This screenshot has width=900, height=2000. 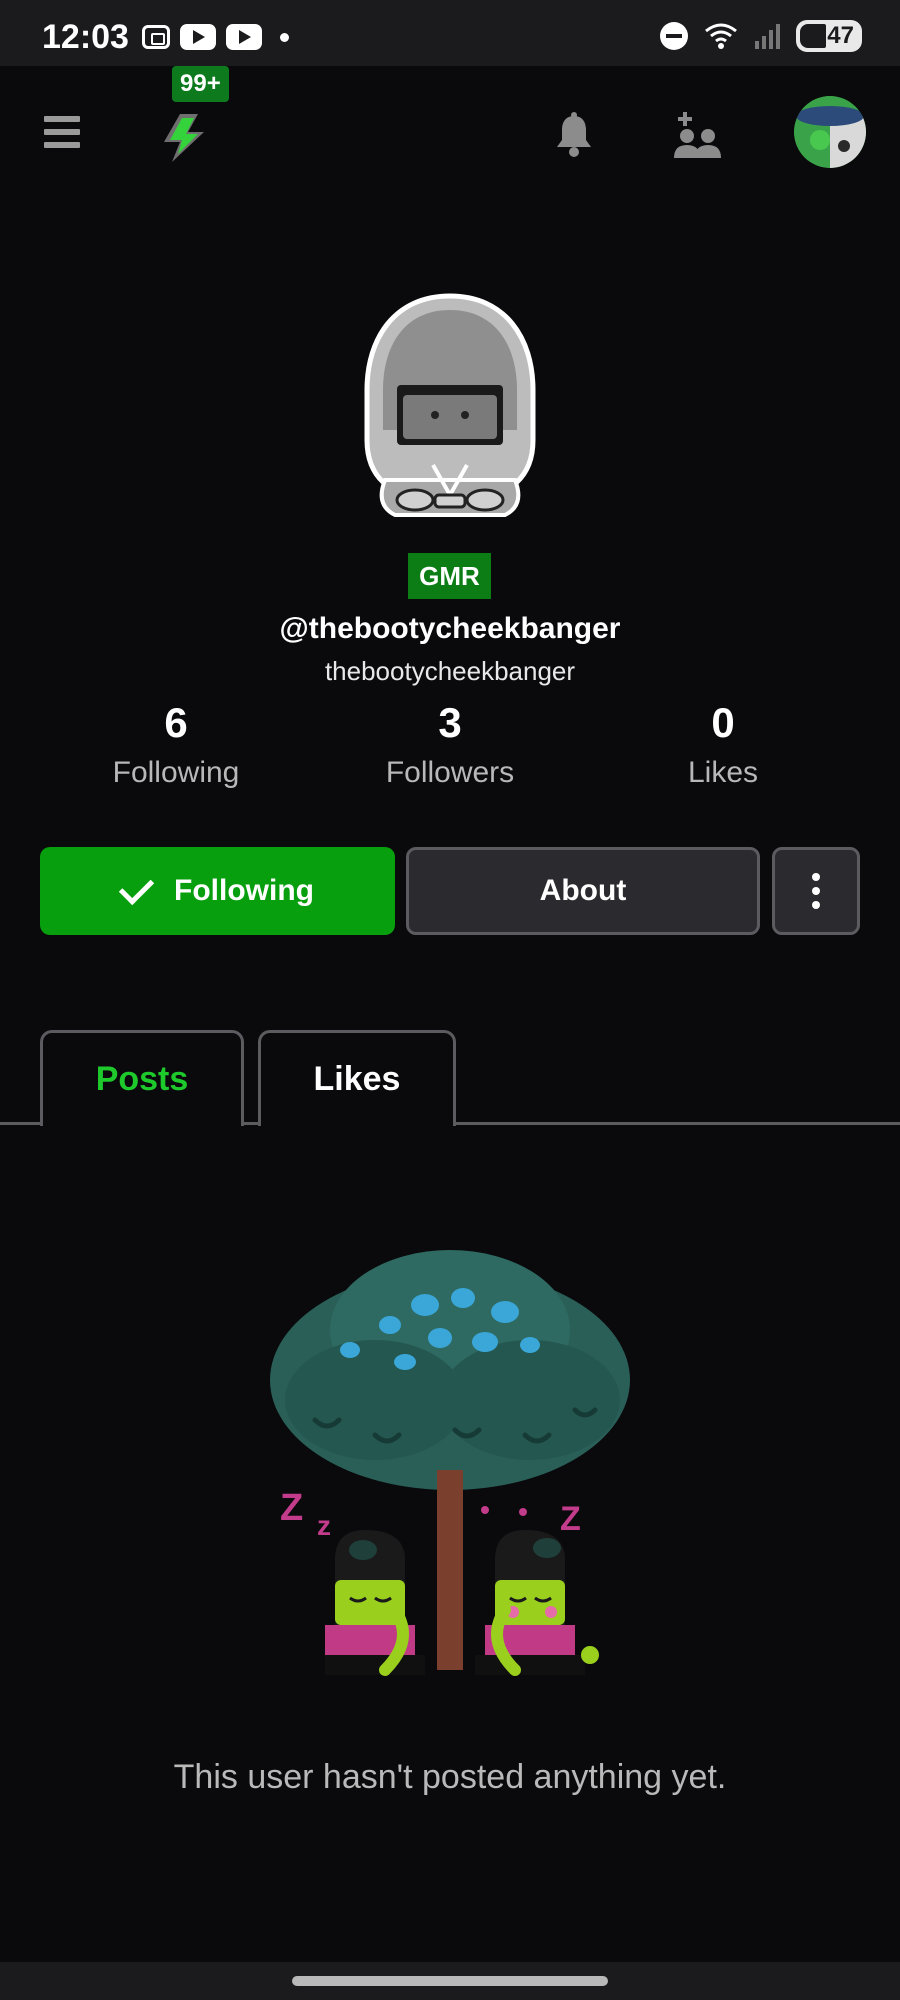 What do you see at coordinates (62, 132) in the screenshot?
I see `menu-icon` at bounding box center [62, 132].